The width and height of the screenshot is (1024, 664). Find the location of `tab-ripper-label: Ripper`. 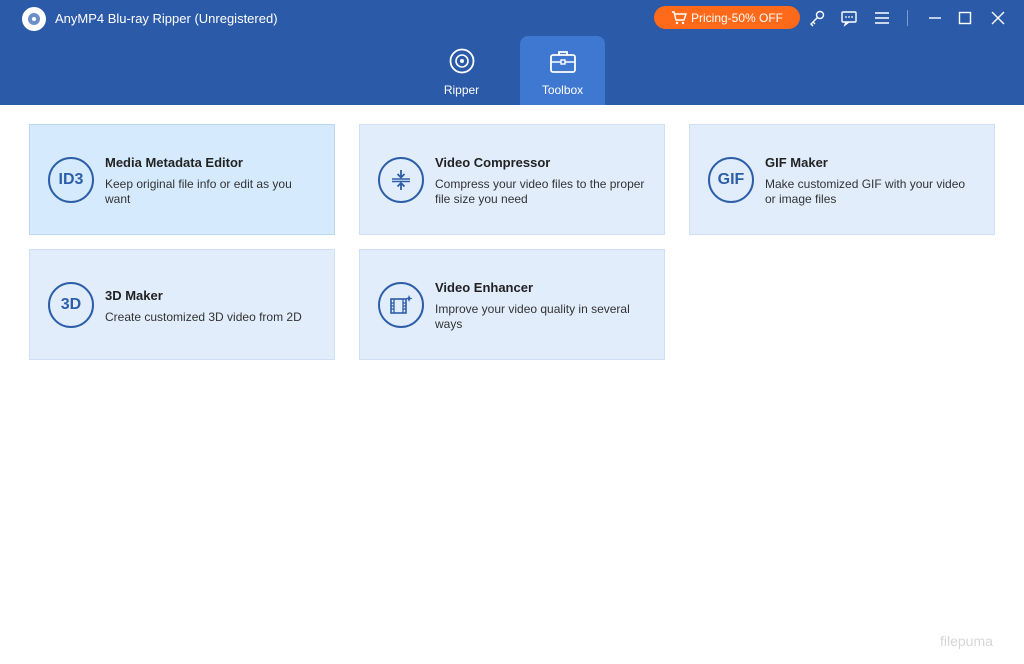

tab-ripper-label: Ripper is located at coordinates (461, 90).